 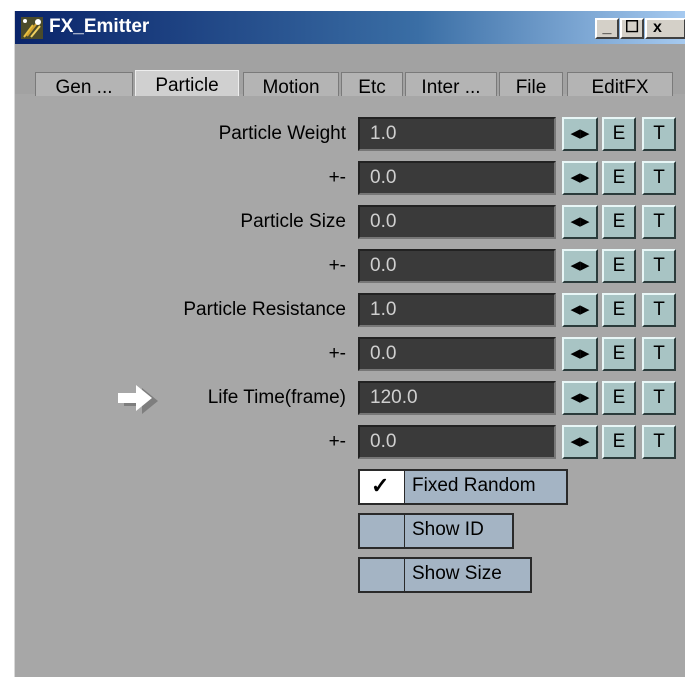 What do you see at coordinates (457, 310) in the screenshot?
I see `particle-resistance-input: 1.0` at bounding box center [457, 310].